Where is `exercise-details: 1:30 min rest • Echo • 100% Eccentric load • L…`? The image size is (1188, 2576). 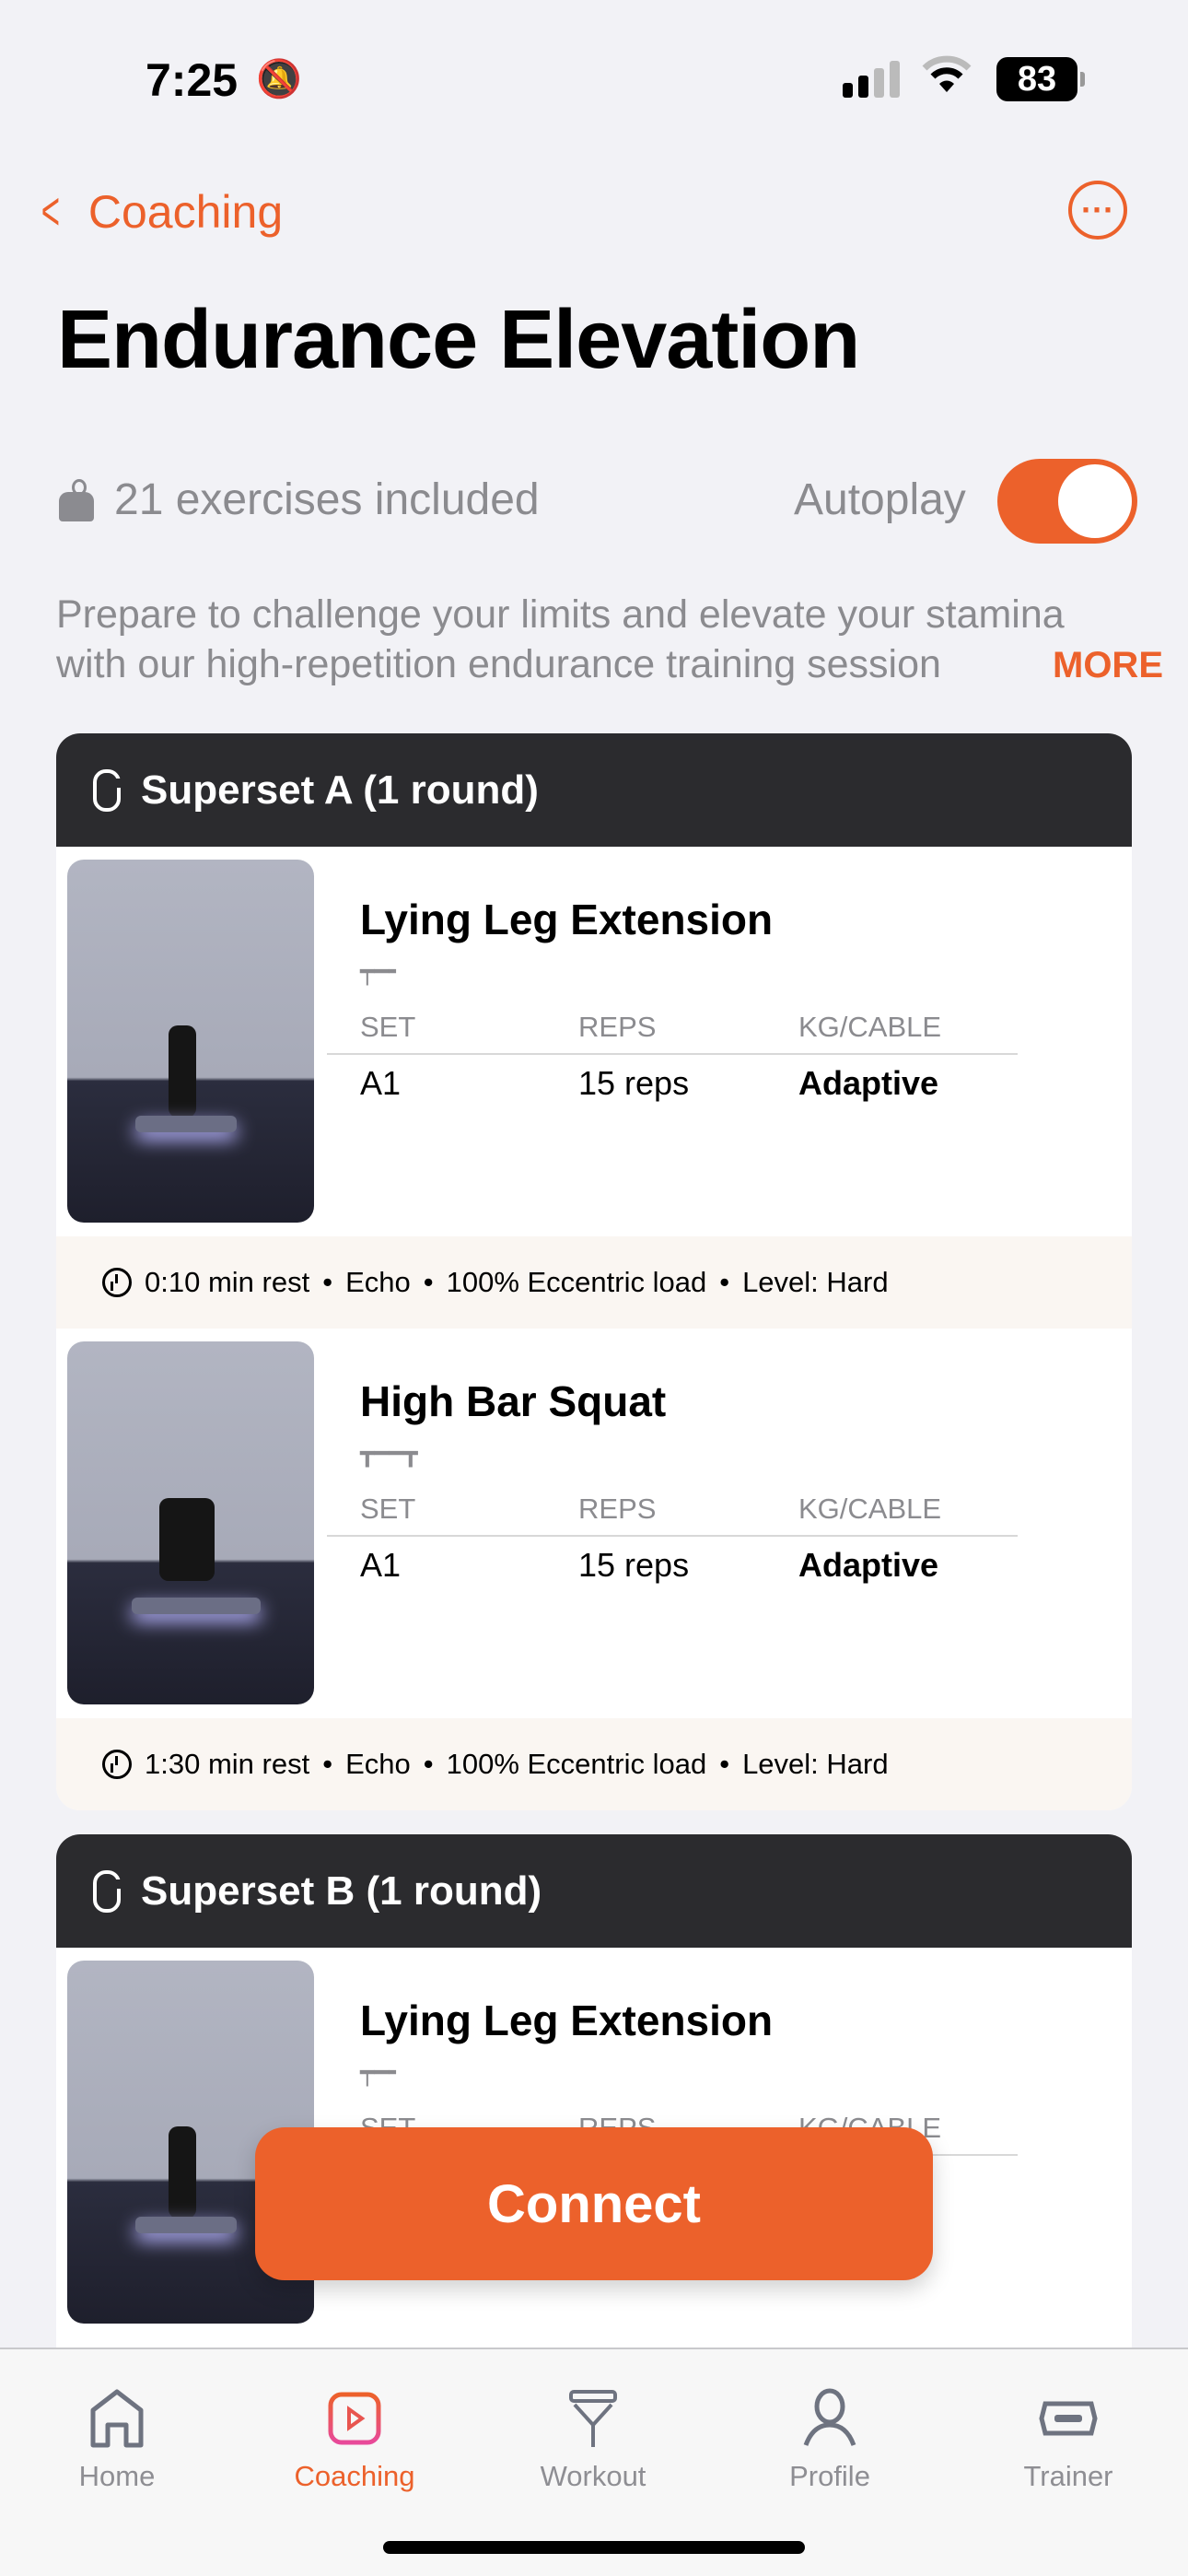
exercise-details: 1:30 min rest • Echo • 100% Eccentric load • L… is located at coordinates (594, 1764).